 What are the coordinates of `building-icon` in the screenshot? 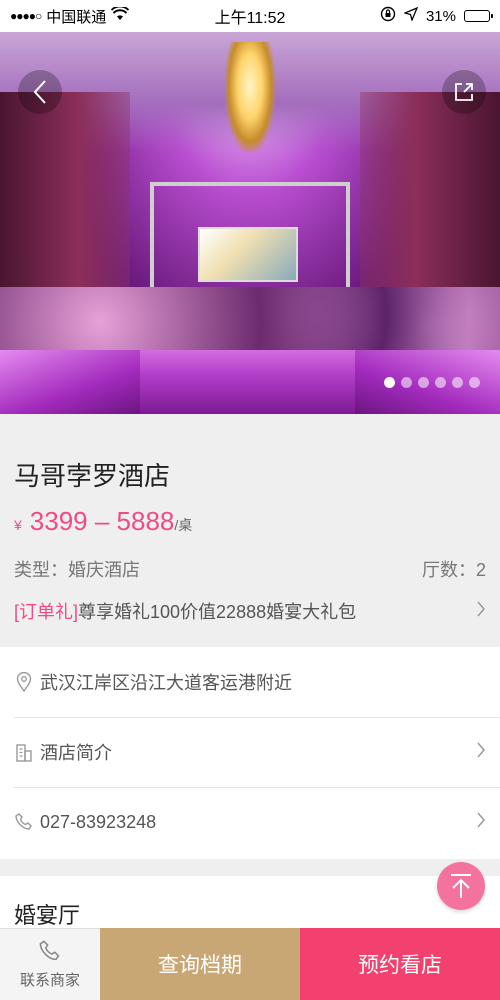 It's located at (24, 752).